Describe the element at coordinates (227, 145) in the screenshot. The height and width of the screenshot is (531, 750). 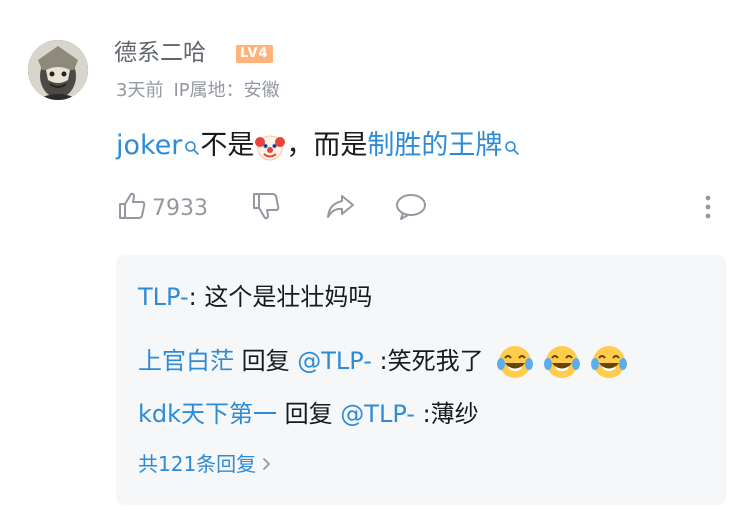
I see `content-text-1: 不是` at that location.